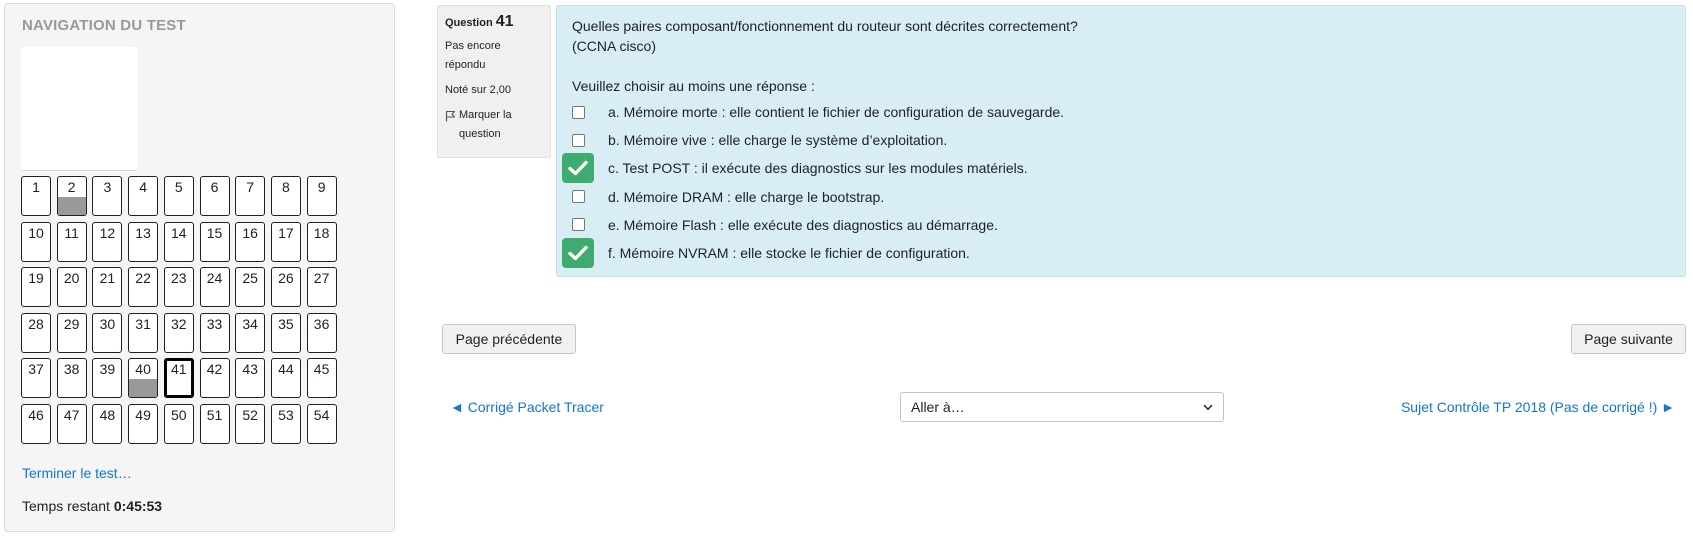  I want to click on question-nav-button-49: 49, so click(143, 423).